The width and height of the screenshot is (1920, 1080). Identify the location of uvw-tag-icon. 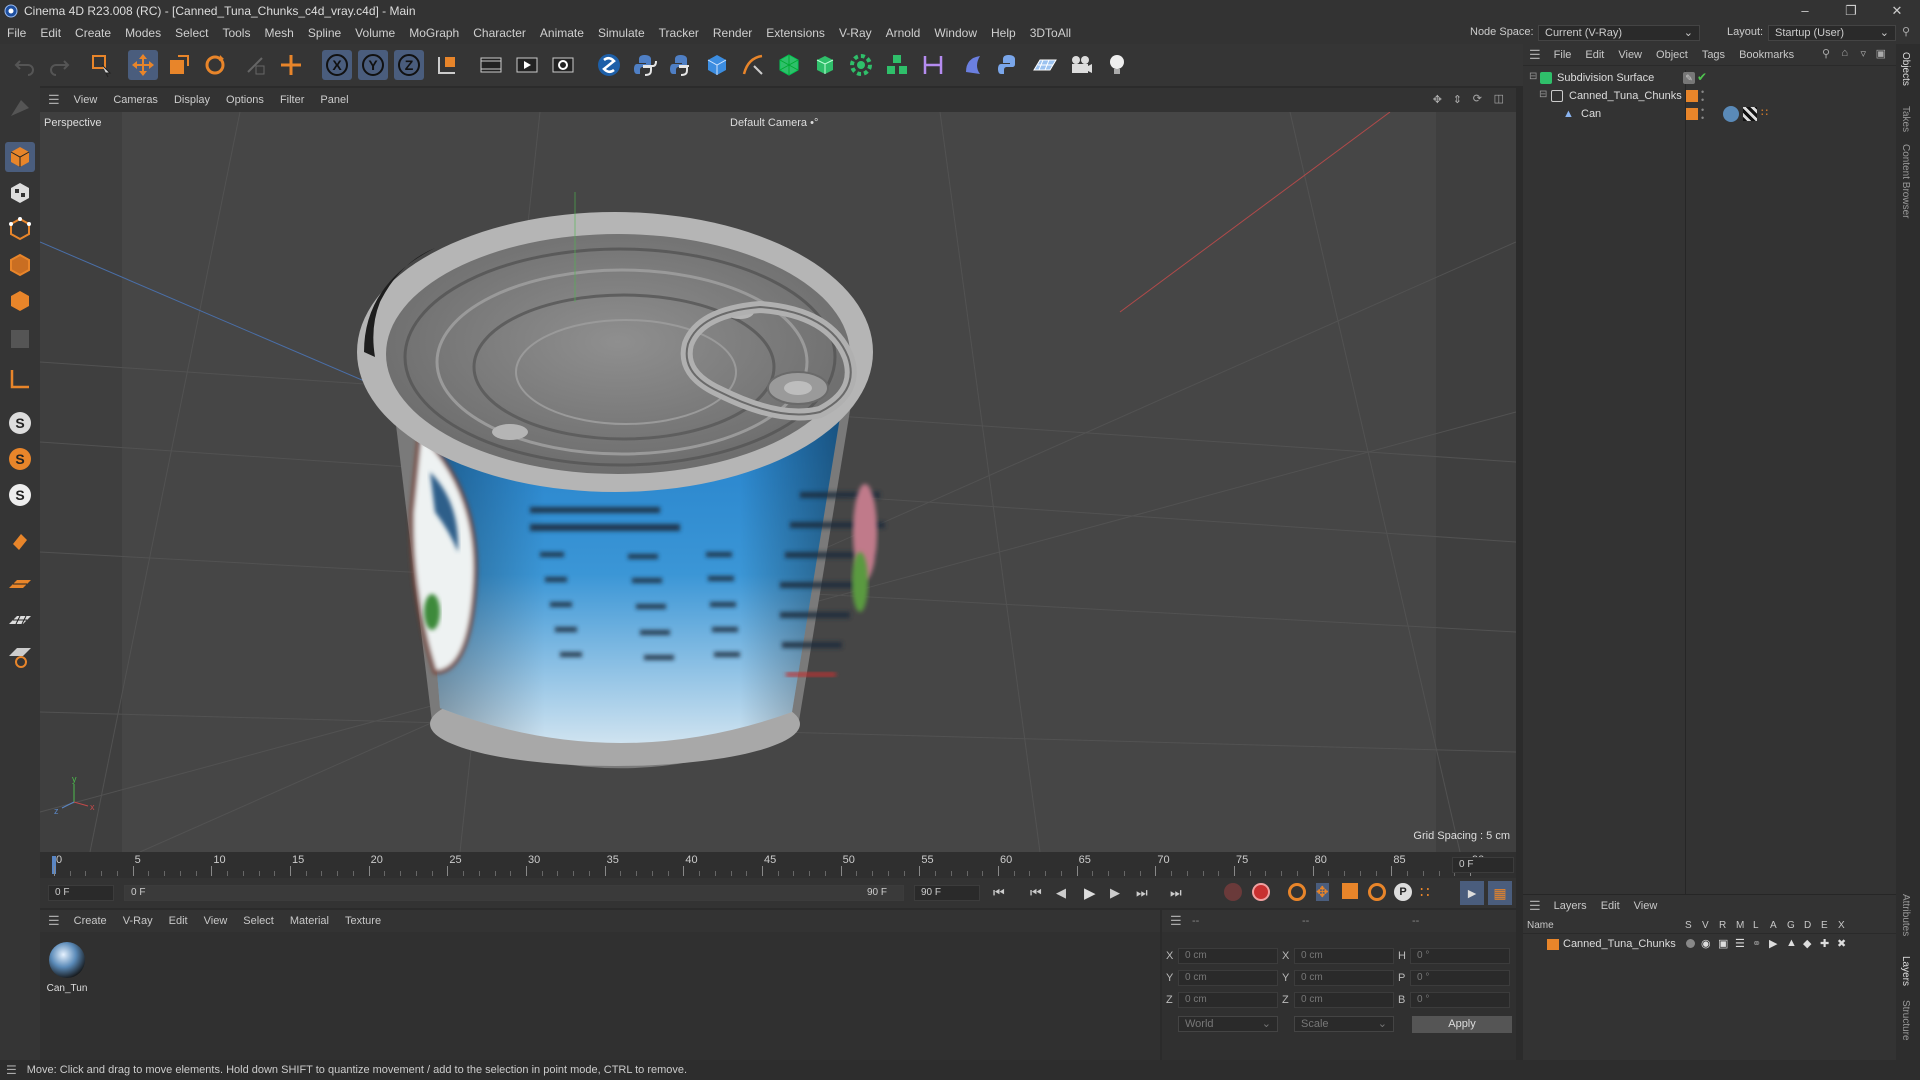
(1750, 114).